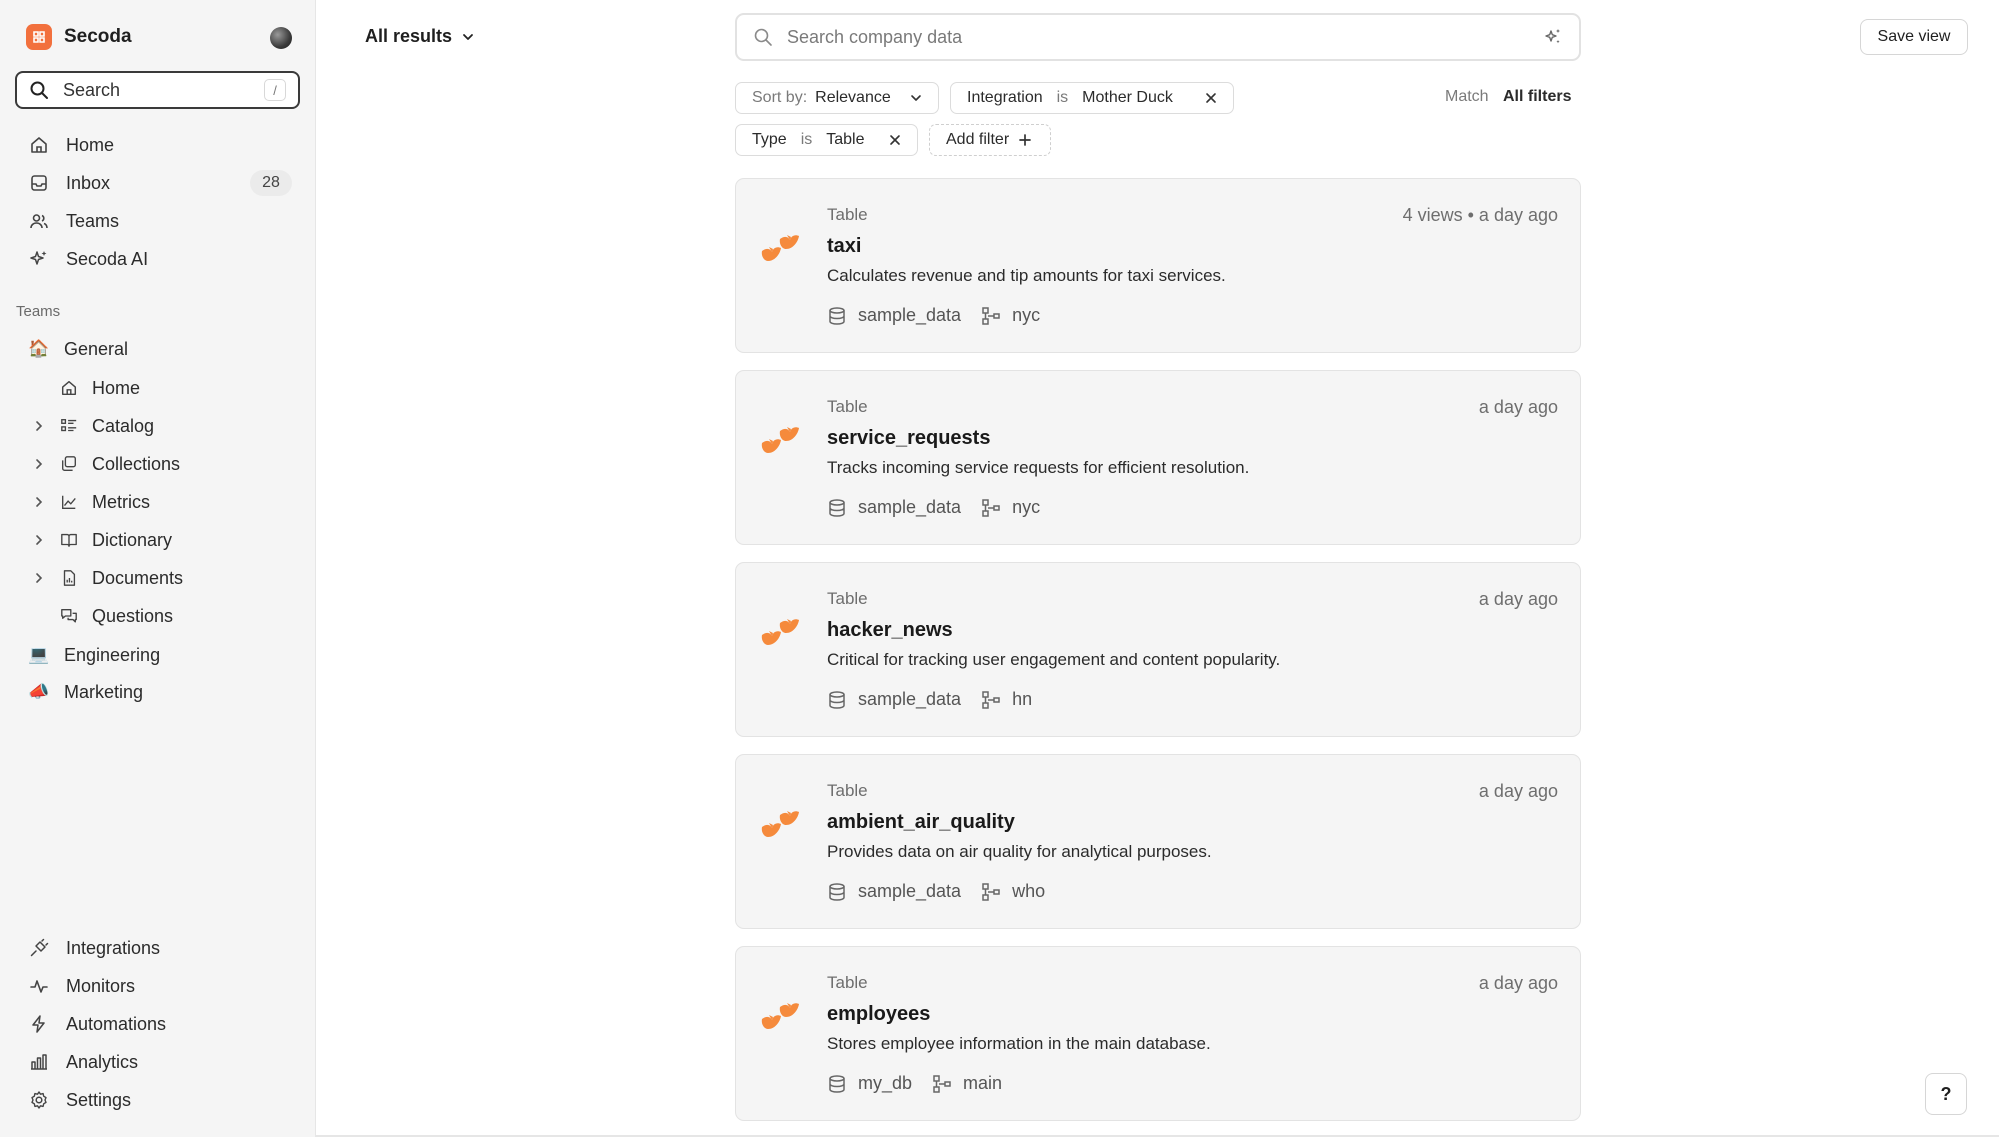  I want to click on nav-integrations: Integrations, so click(94, 948).